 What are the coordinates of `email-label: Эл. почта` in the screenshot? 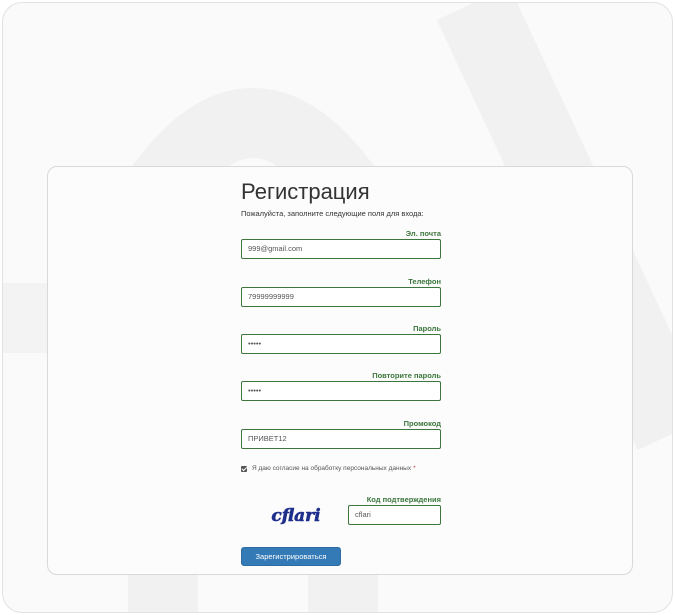 It's located at (423, 233).